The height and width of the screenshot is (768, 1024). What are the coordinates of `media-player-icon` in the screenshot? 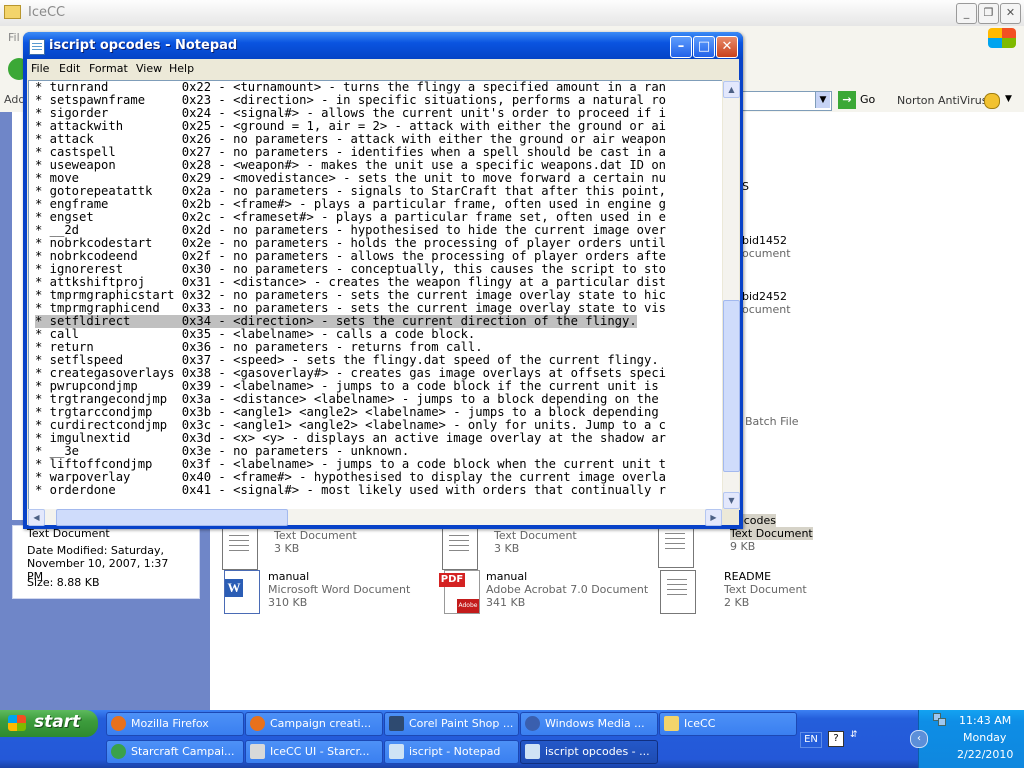 It's located at (532, 723).